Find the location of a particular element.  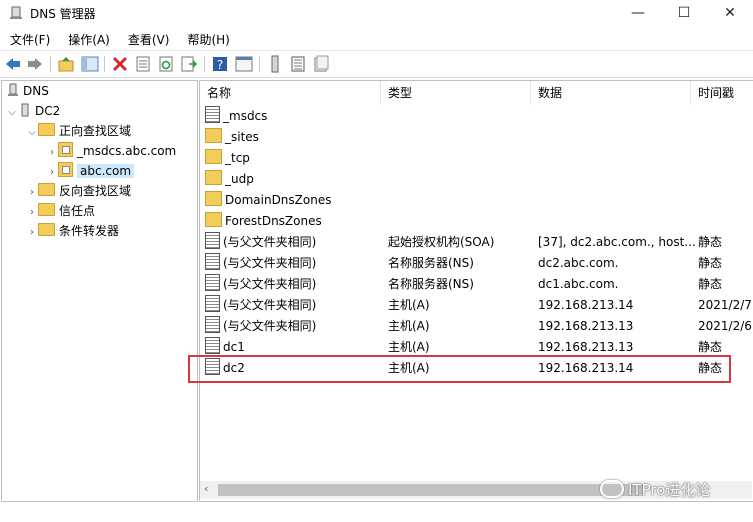

column-header-type: 类型 is located at coordinates (456, 93).